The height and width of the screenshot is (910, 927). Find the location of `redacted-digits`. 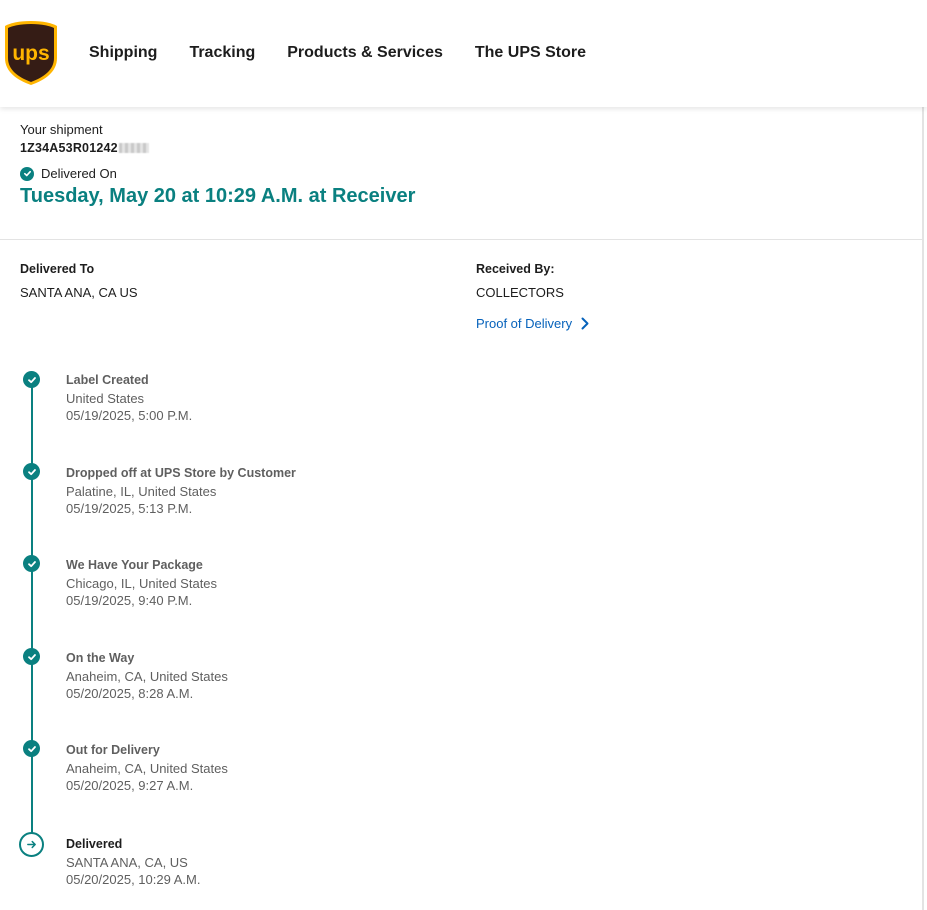

redacted-digits is located at coordinates (133, 148).